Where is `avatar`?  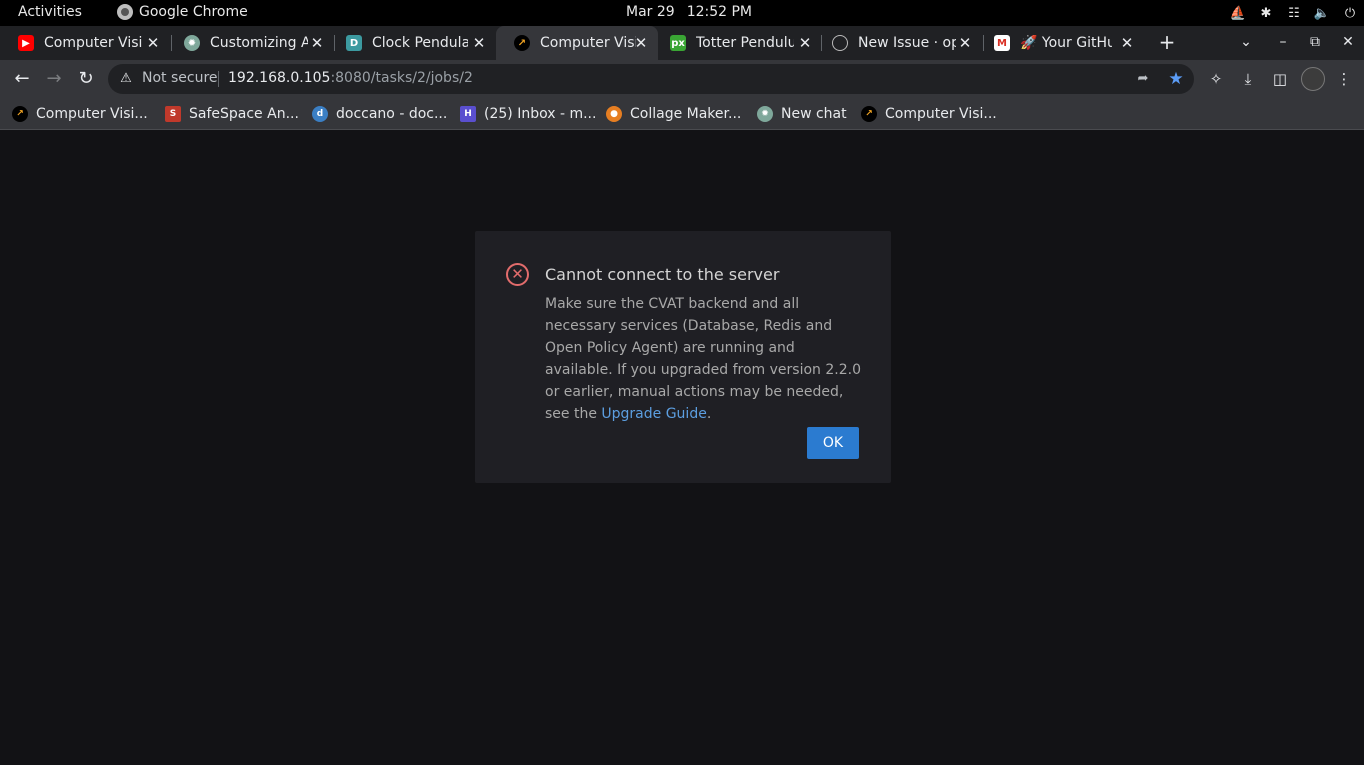 avatar is located at coordinates (1313, 79).